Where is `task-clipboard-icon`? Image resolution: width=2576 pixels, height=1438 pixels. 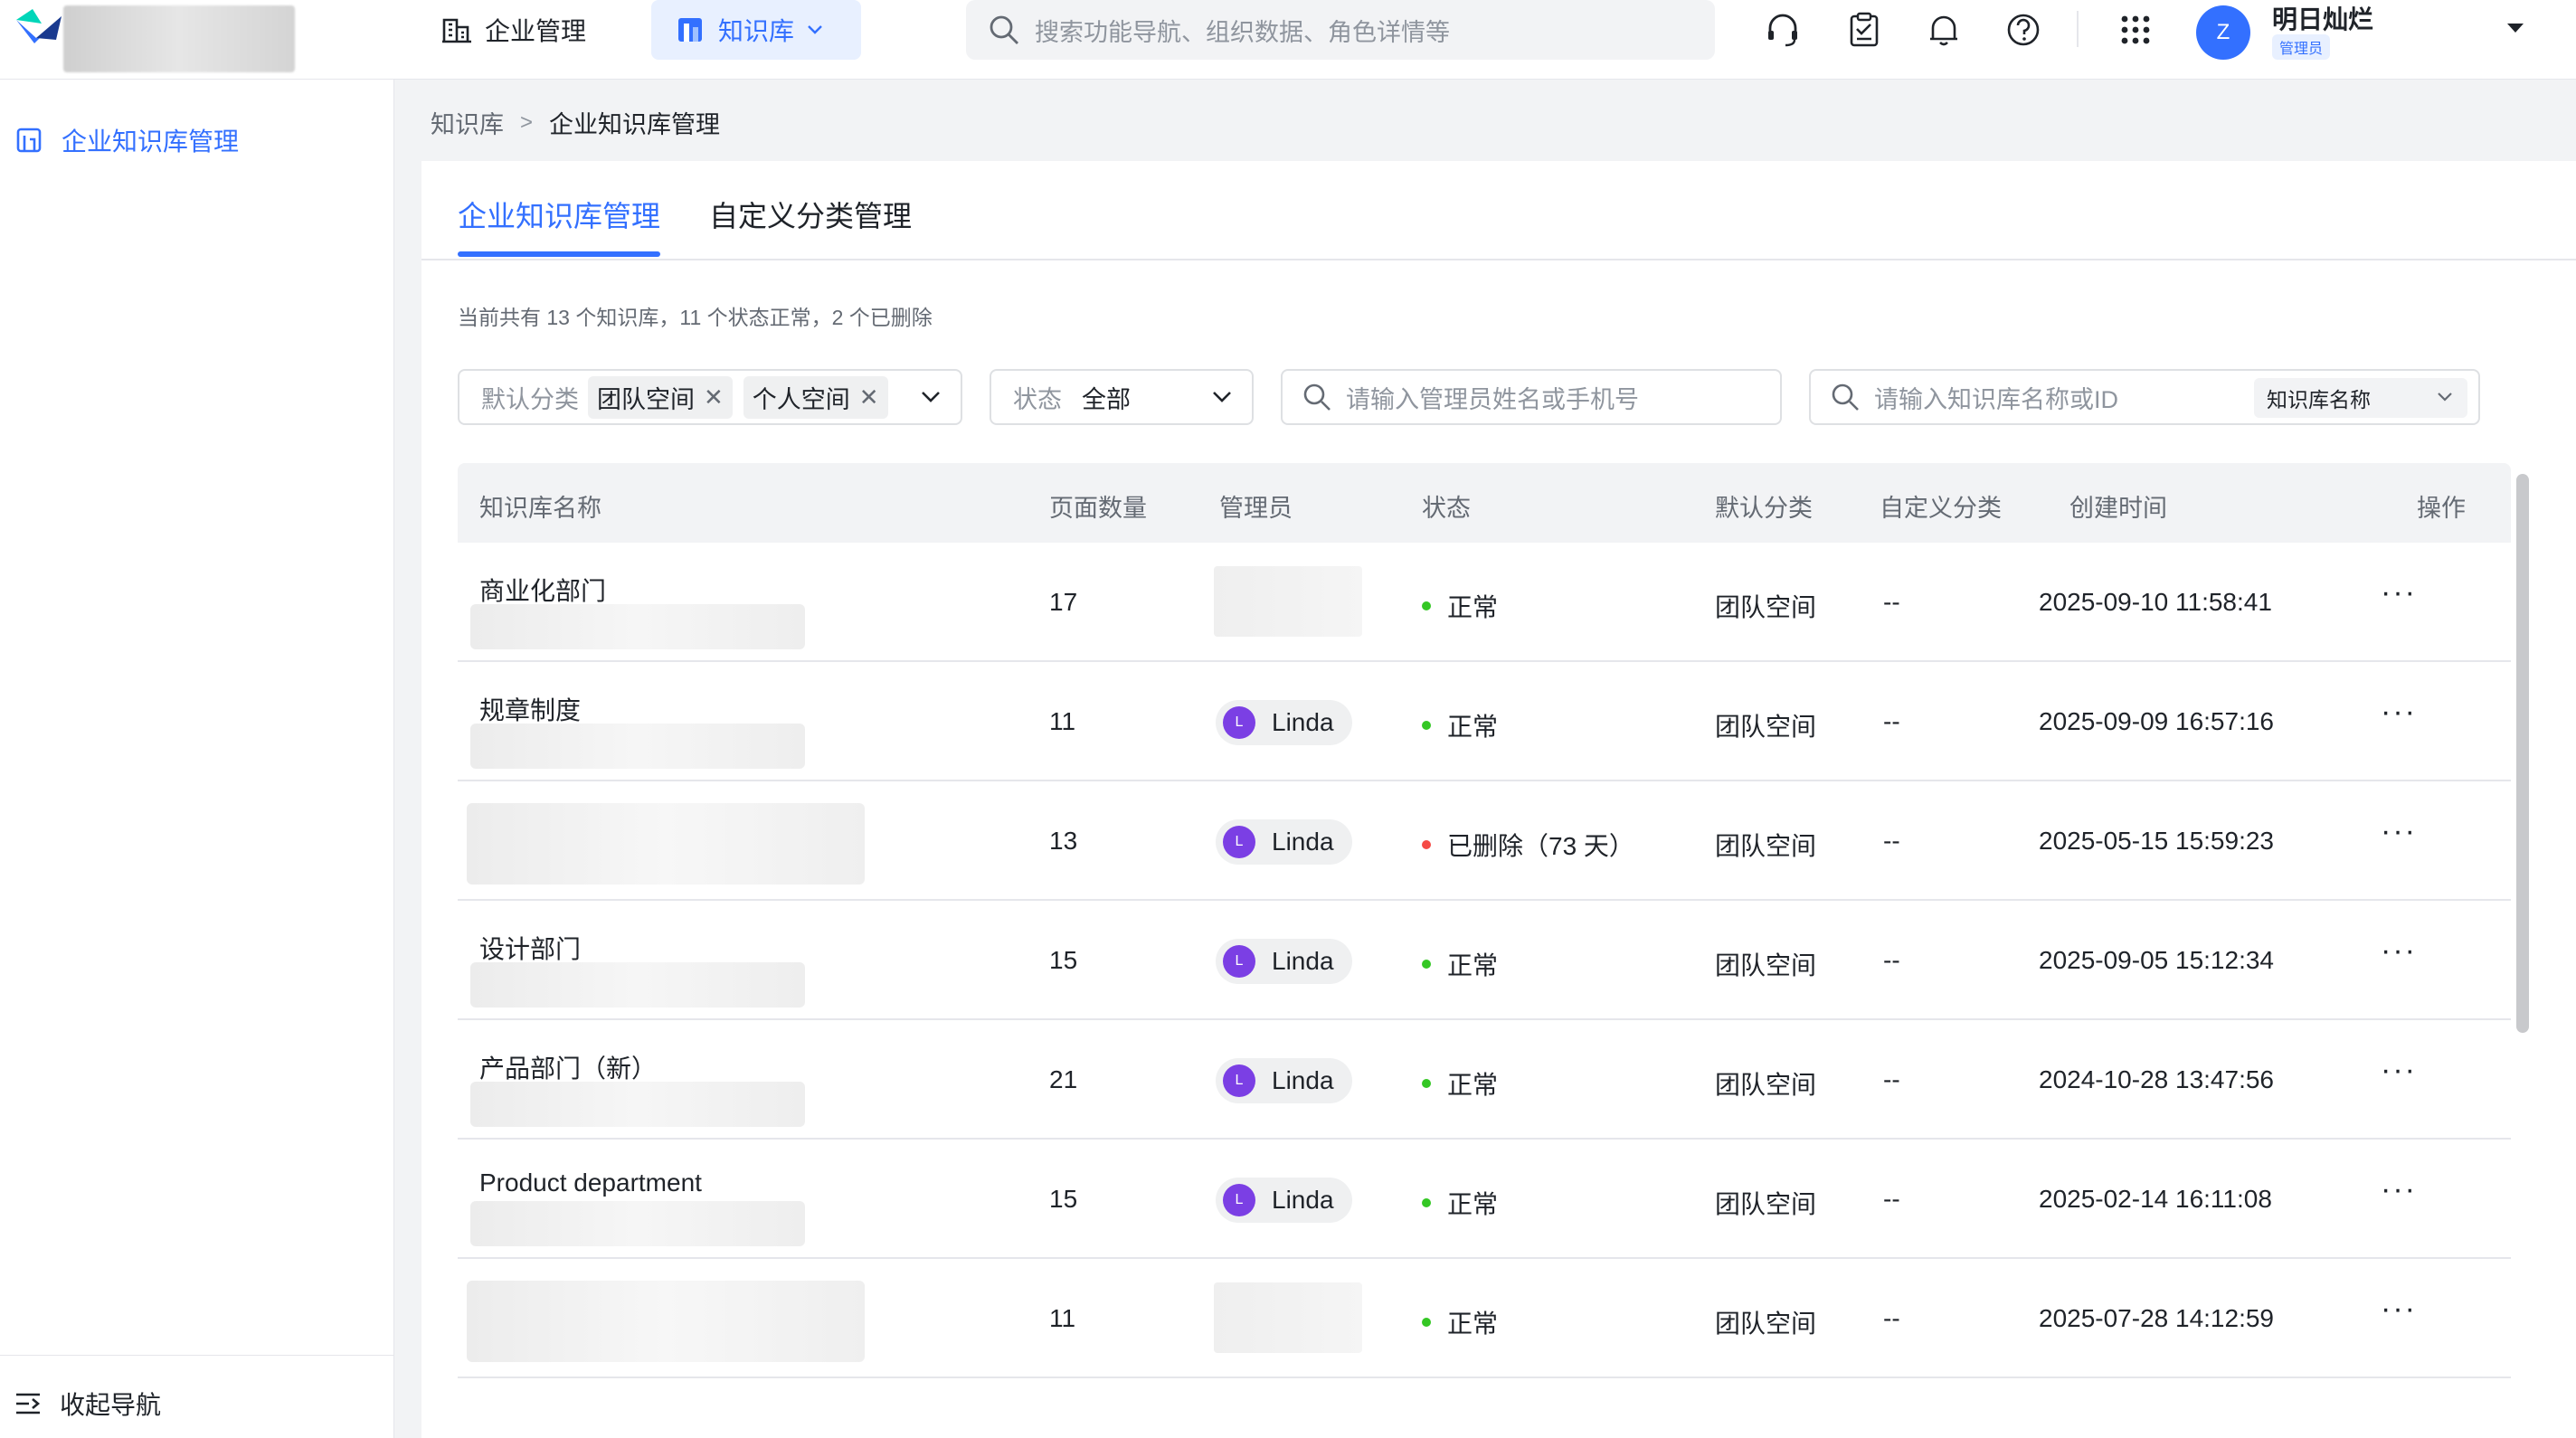
task-clipboard-icon is located at coordinates (1864, 30).